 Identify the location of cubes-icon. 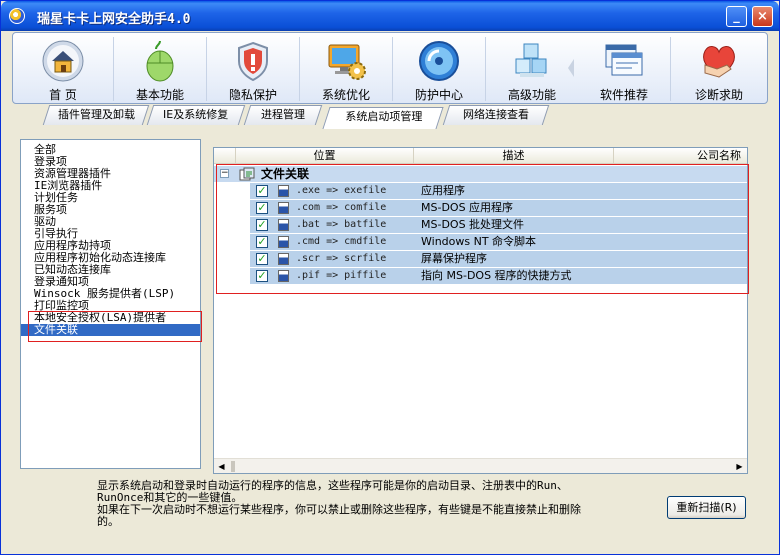
(531, 60).